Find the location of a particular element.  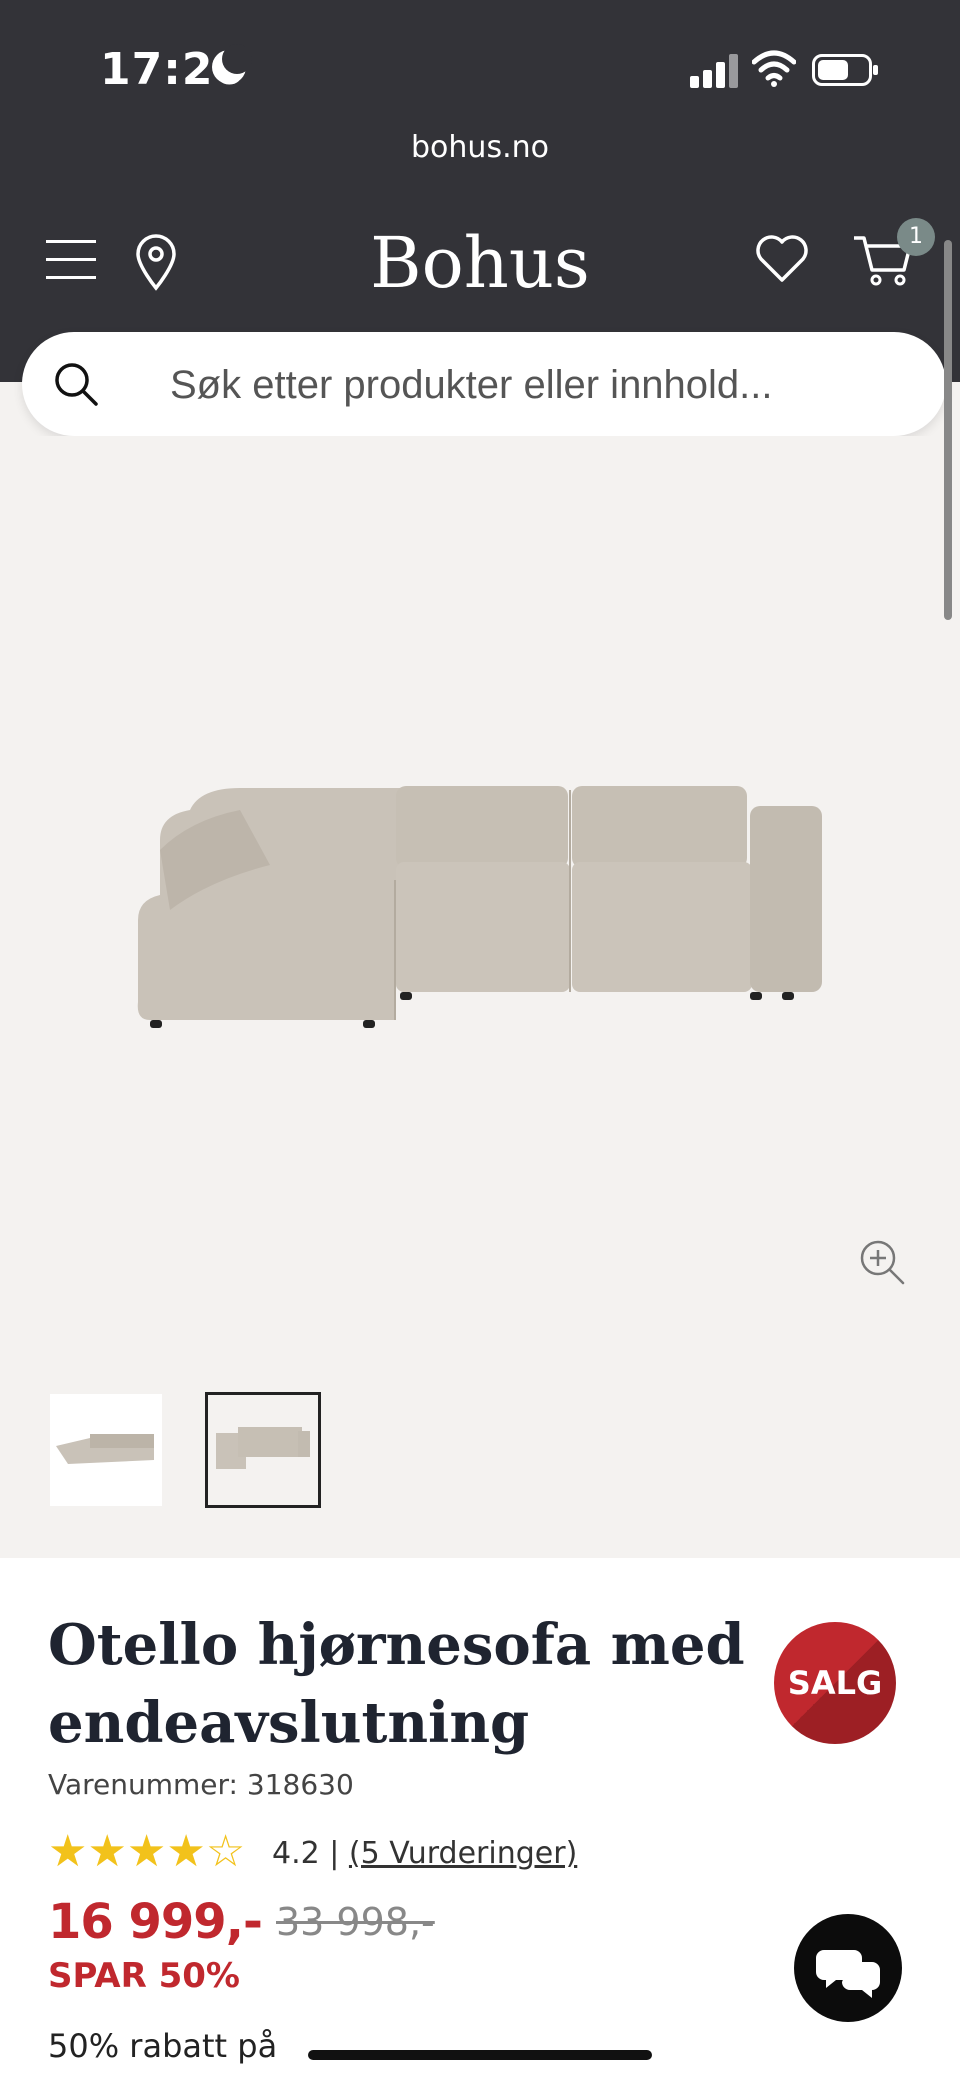

bohus-logo: Bohus is located at coordinates (480, 263).